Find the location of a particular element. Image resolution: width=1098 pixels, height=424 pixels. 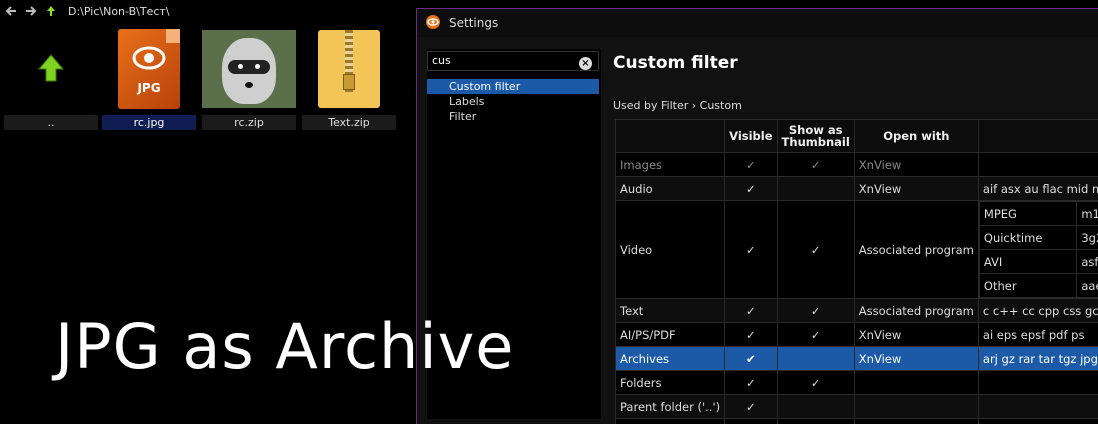

up-arrow-icon is located at coordinates (51, 11).